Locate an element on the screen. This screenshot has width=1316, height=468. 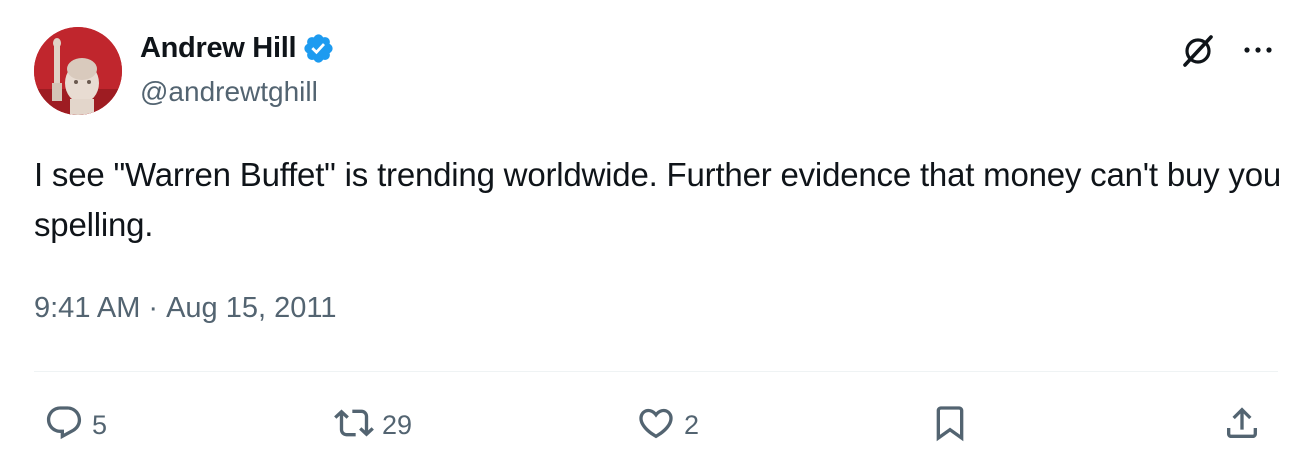
divider is located at coordinates (656, 371).